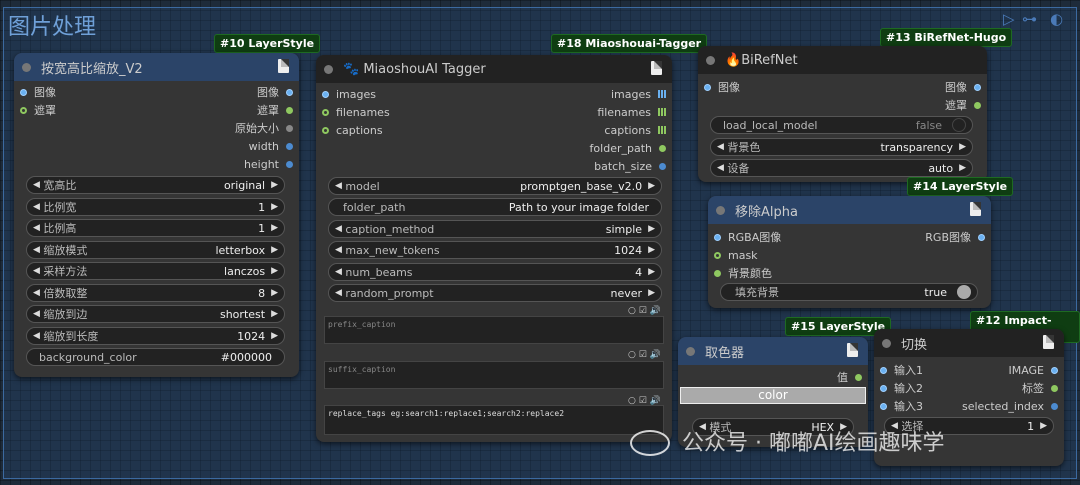 The image size is (1080, 485). Describe the element at coordinates (424, 69) in the screenshot. I see `node-title: MiaoshouAI Tagger` at that location.